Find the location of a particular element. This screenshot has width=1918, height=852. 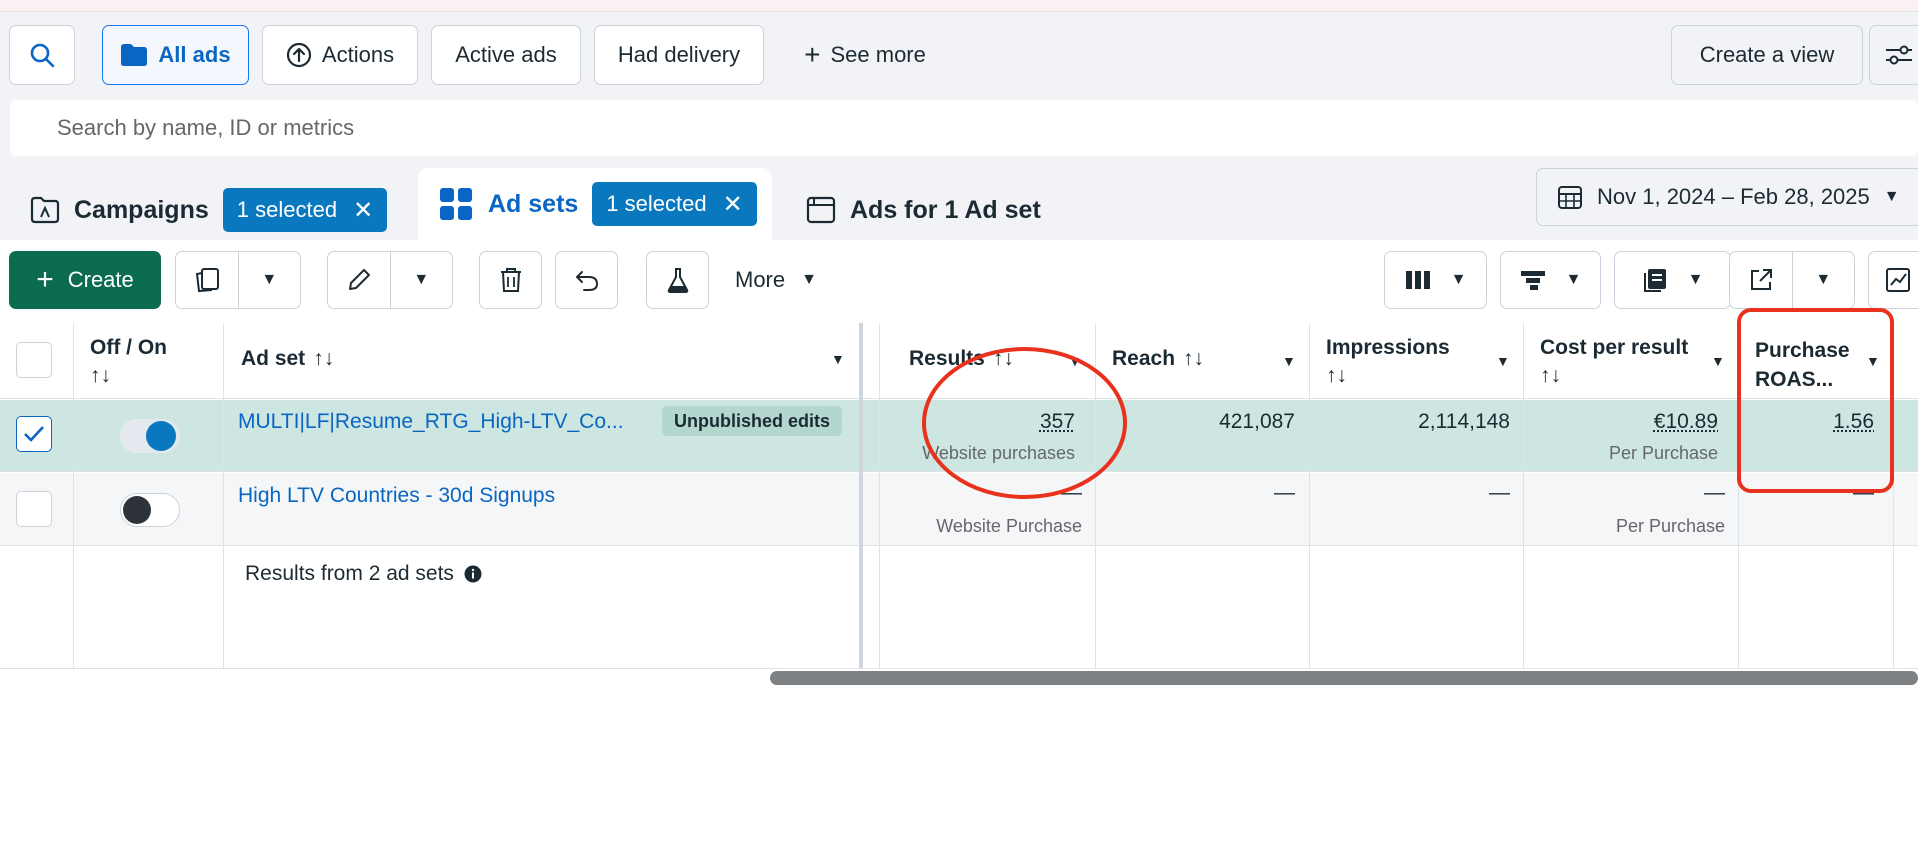

filter-actions: Actions is located at coordinates (340, 55).